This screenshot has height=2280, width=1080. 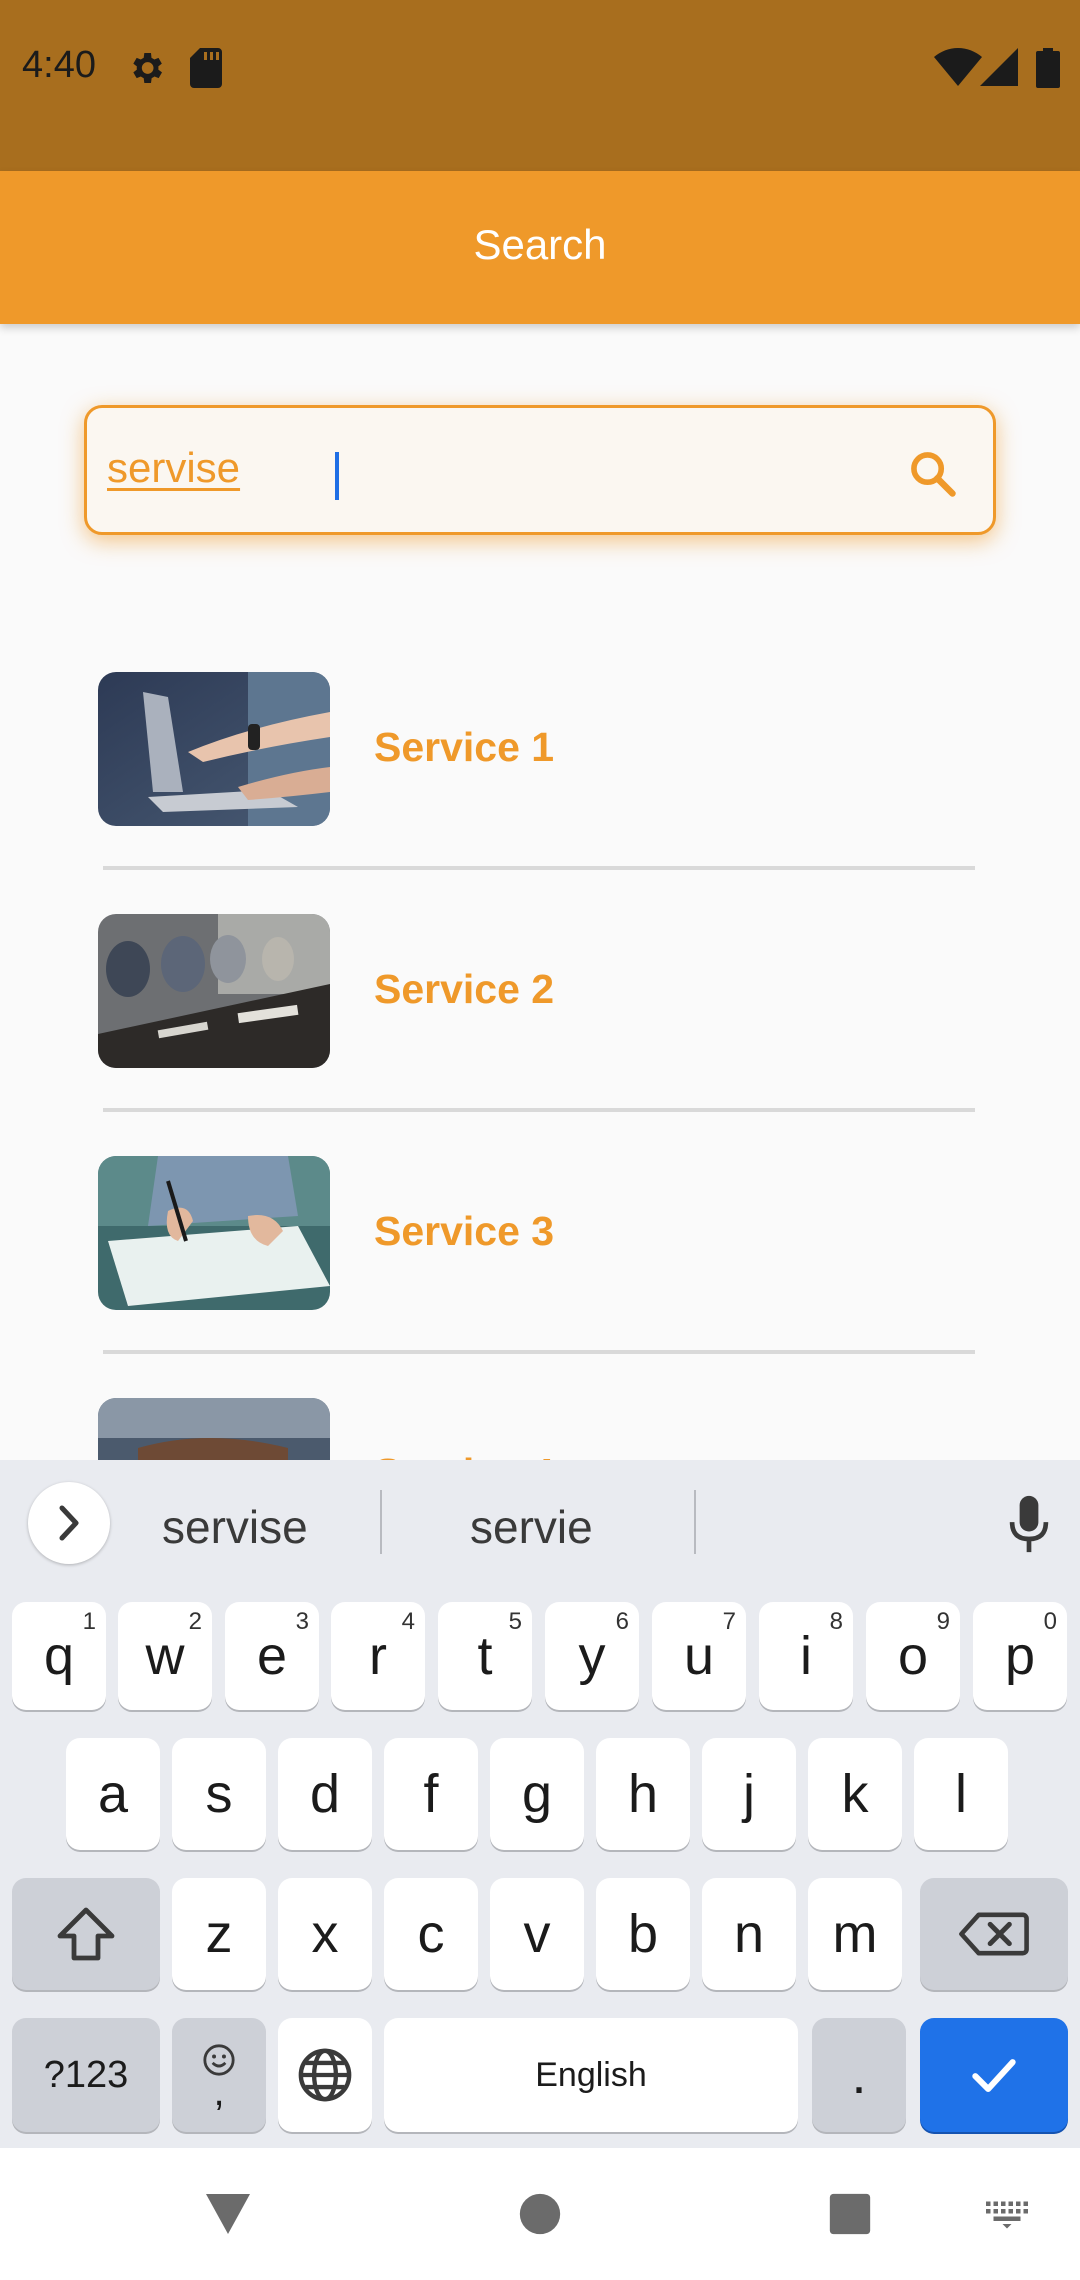 I want to click on search-input: servise, so click(x=540, y=470).